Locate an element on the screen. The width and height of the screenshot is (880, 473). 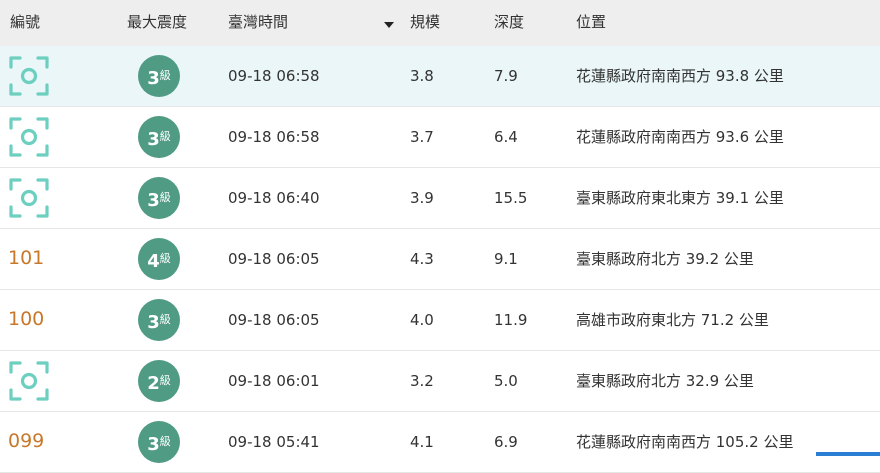
depth-cell: 15.5 is located at coordinates (511, 198).